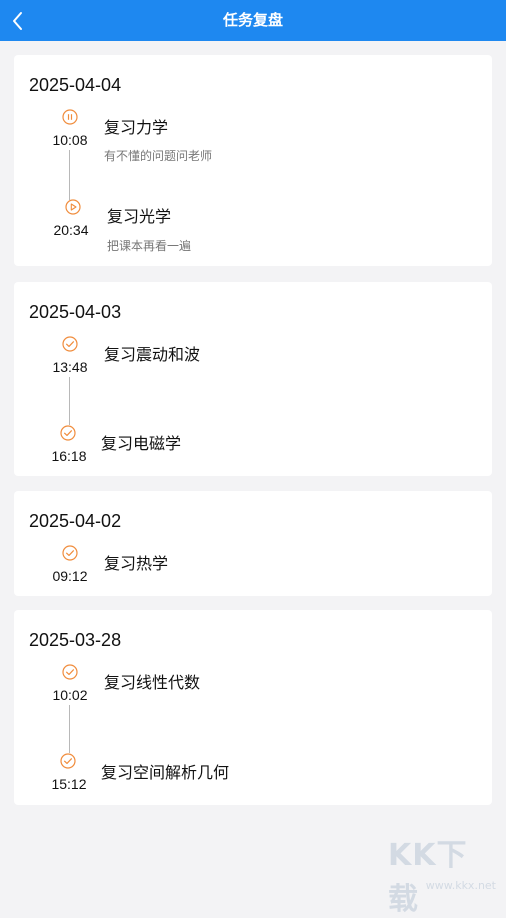 The width and height of the screenshot is (506, 918). Describe the element at coordinates (75, 640) in the screenshot. I see `day-date: 2025-03-28` at that location.